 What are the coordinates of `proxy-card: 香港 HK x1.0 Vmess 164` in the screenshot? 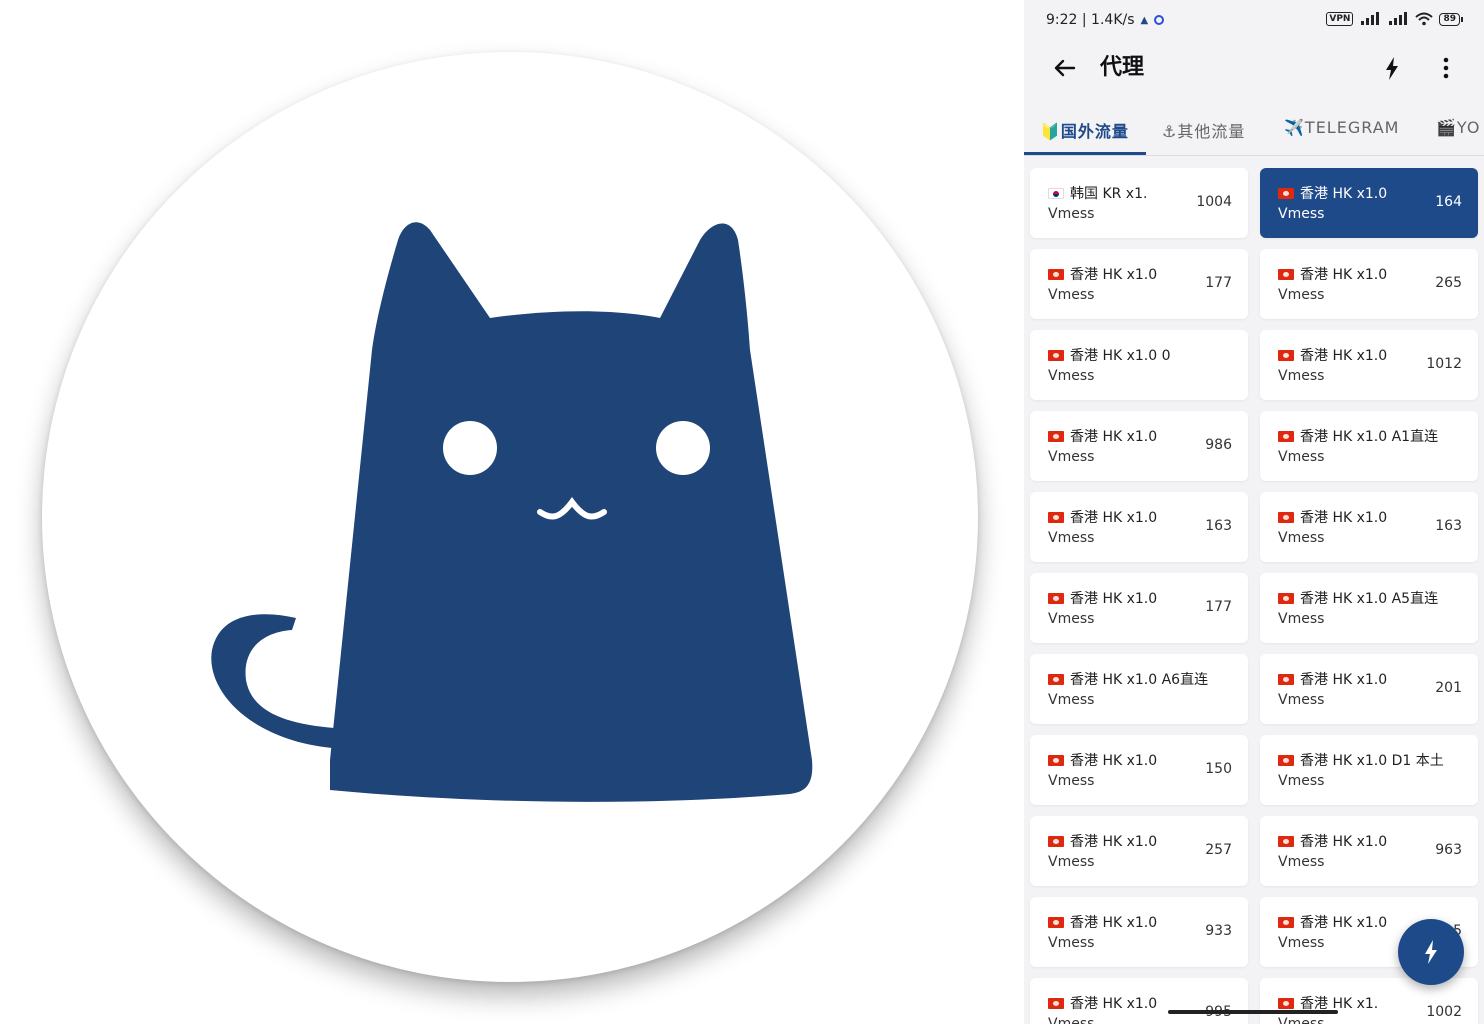 It's located at (1369, 203).